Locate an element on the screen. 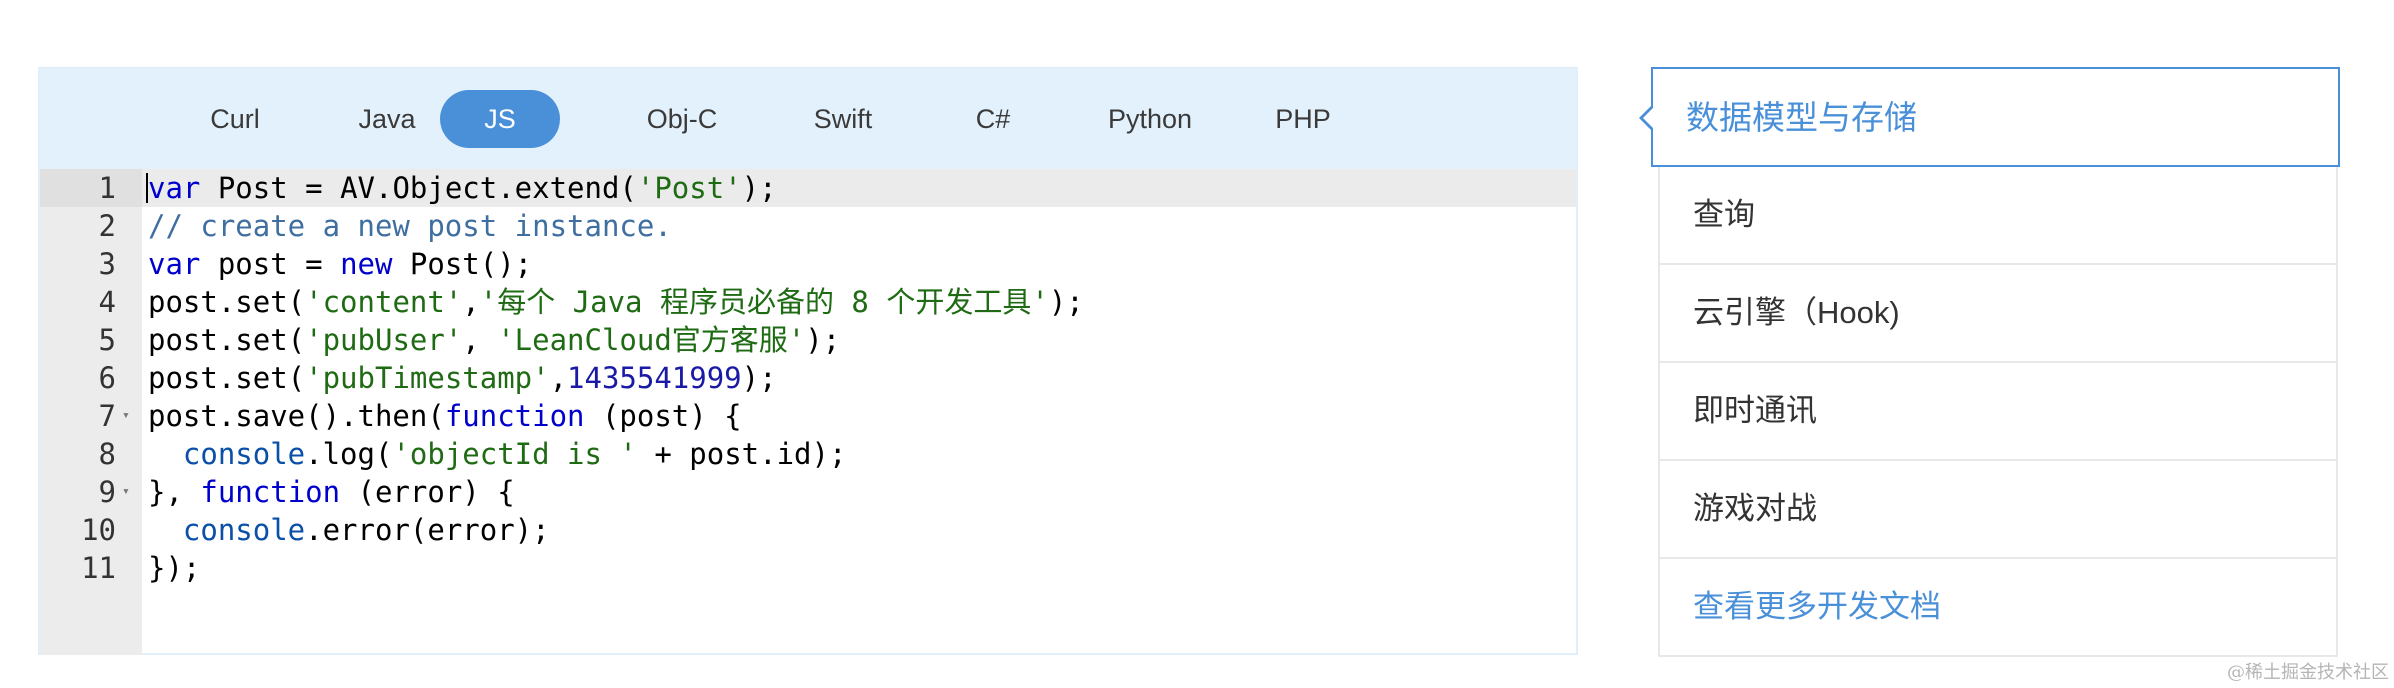 The image size is (2394, 688). tab-python: Python is located at coordinates (1150, 119).